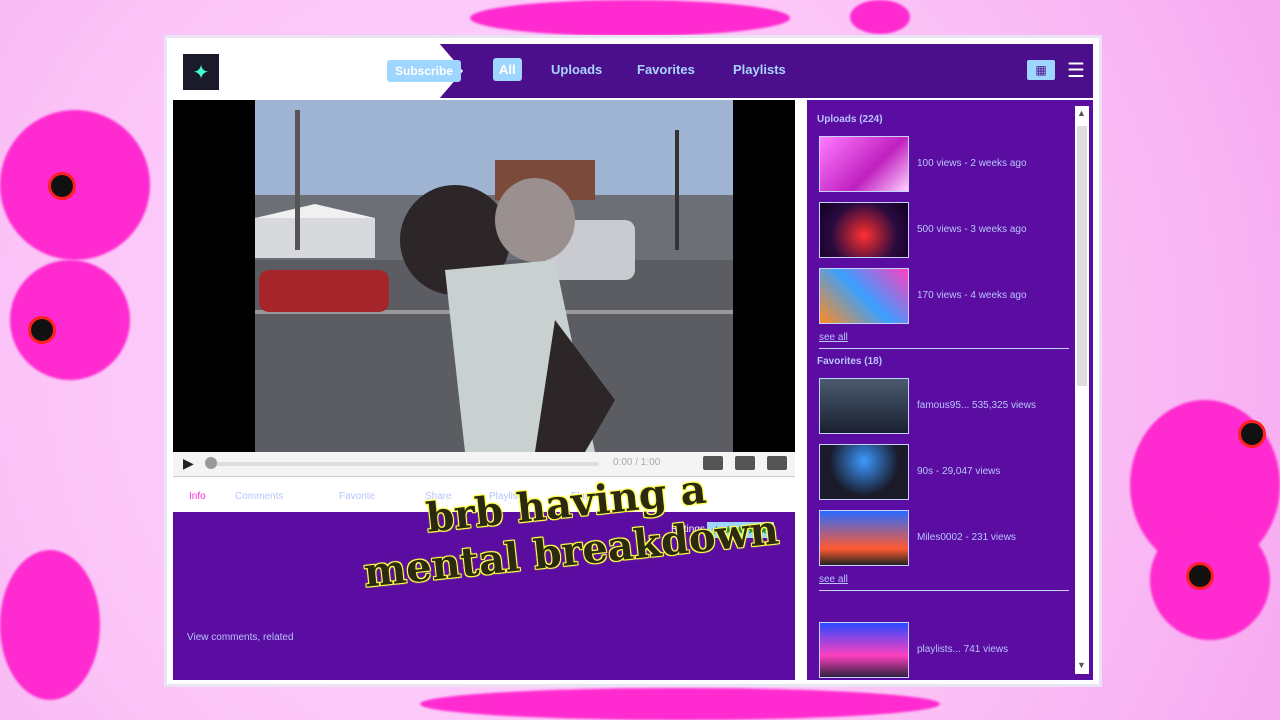  Describe the element at coordinates (972, 229) in the screenshot. I see `video-meta: 500 views - 3 weeks ago` at that location.